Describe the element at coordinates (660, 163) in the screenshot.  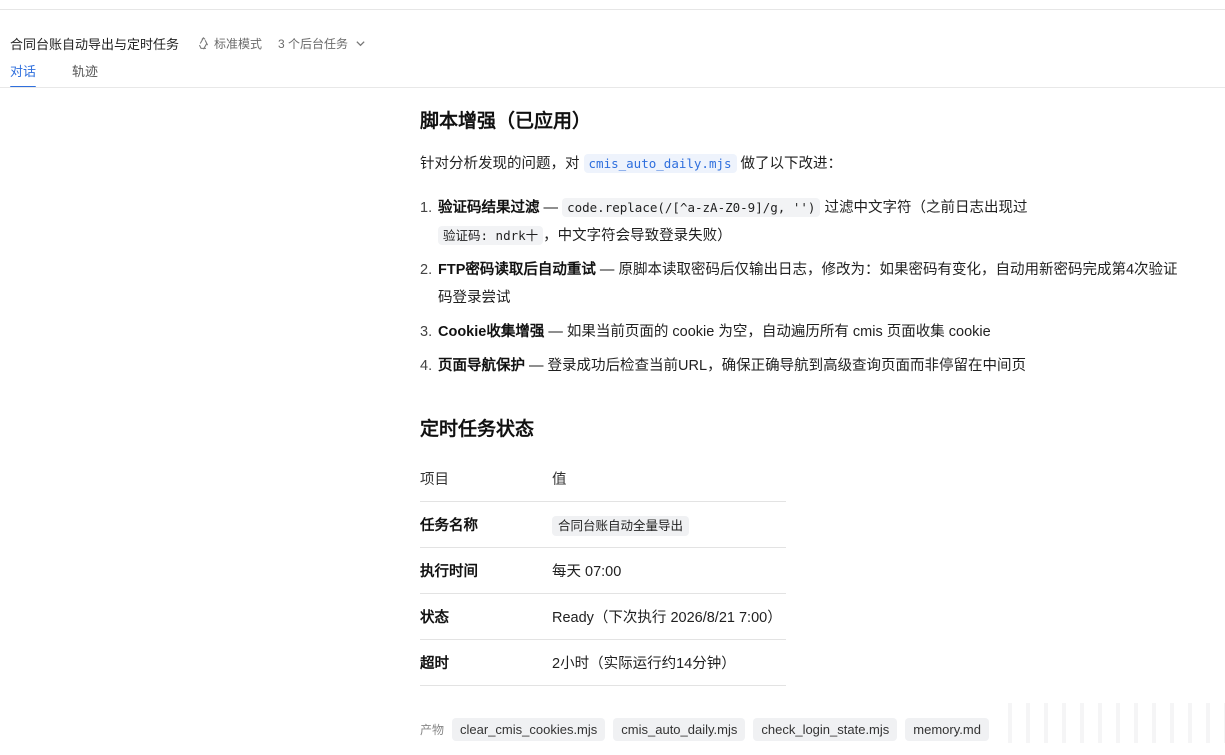
I see `intro-code-filename: cmis_auto_daily.mjs` at that location.